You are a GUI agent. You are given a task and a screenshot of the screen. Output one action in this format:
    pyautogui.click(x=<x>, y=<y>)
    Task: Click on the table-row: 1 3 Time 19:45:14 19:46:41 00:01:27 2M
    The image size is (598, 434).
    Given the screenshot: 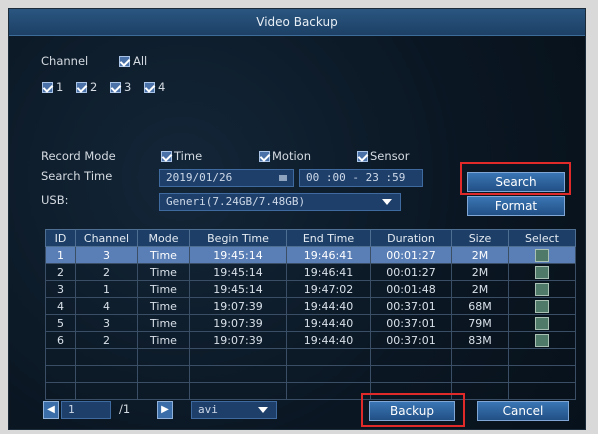 What is the action you would take?
    pyautogui.click(x=310, y=255)
    